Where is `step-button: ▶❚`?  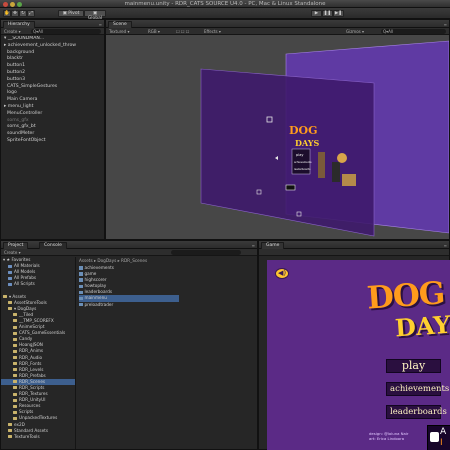
step-button: ▶❚ is located at coordinates (338, 13).